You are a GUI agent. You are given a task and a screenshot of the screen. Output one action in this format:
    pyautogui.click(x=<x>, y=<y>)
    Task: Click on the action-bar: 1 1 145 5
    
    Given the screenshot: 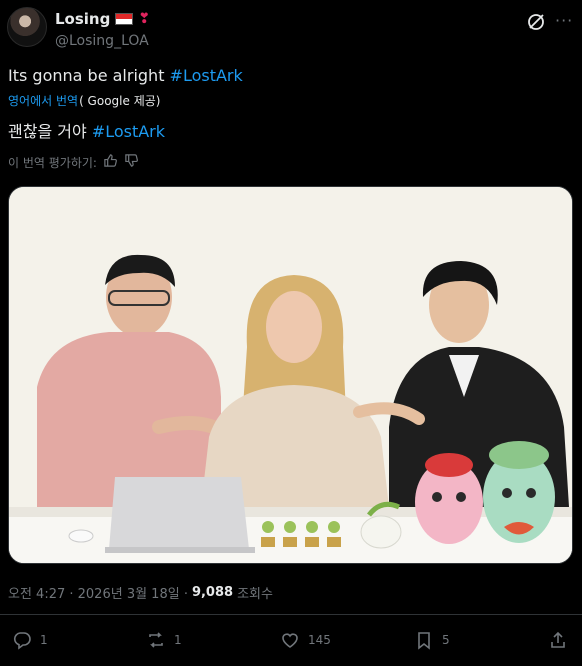 What is the action you would take?
    pyautogui.click(x=291, y=643)
    